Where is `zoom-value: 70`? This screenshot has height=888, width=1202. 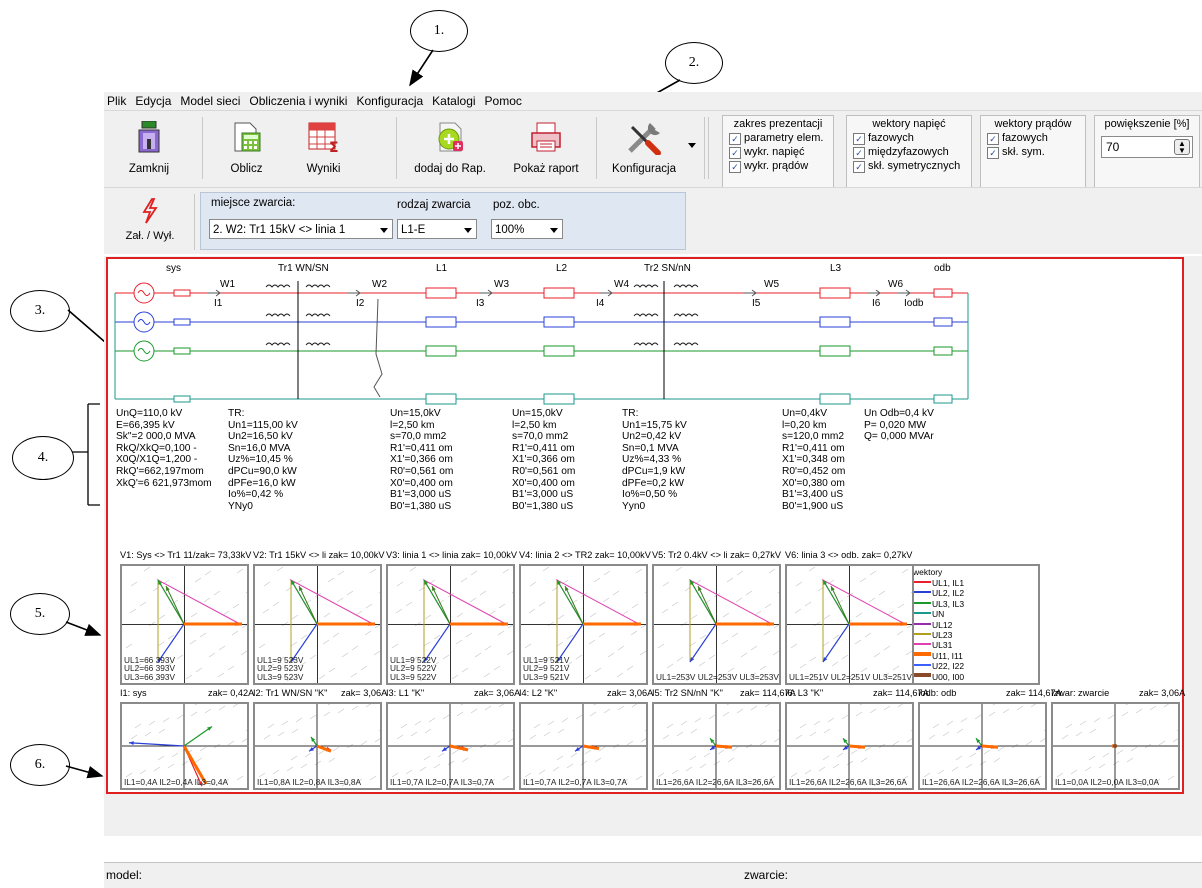 zoom-value: 70 is located at coordinates (1113, 147).